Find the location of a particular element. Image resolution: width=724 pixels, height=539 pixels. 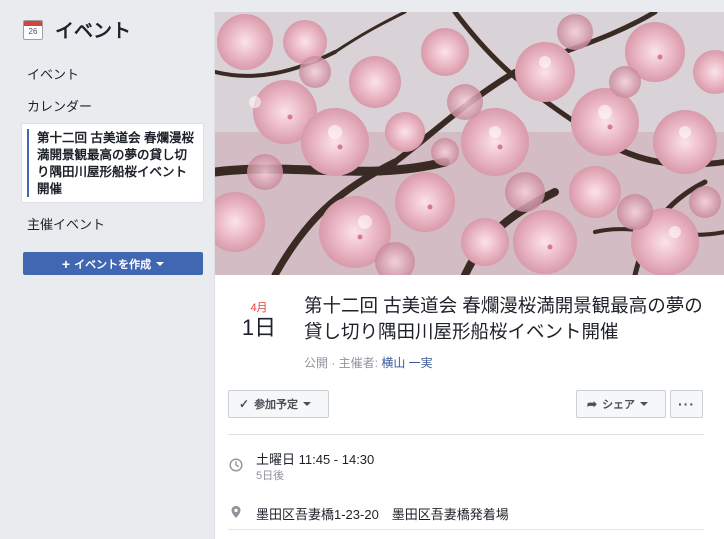

selected-indicator is located at coordinates (28, 163).